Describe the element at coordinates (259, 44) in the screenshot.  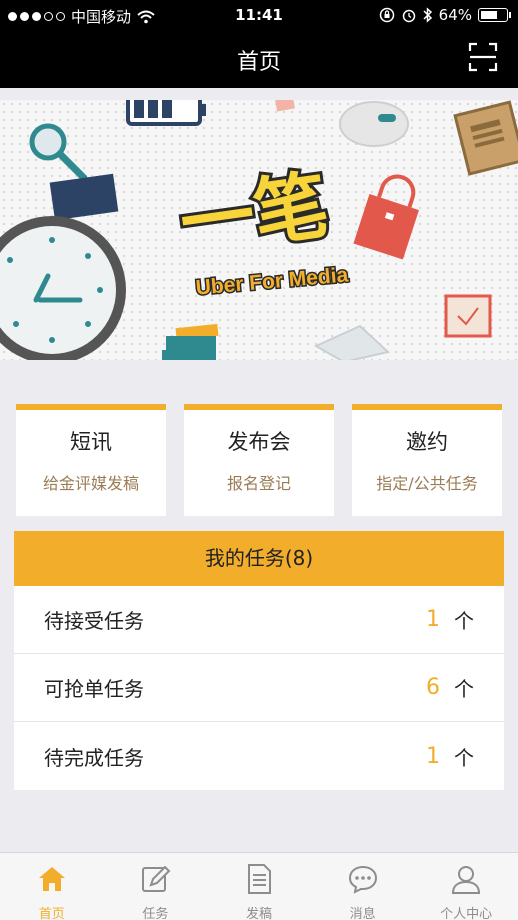
I see `top-bar: 中国移动 11:41 64% 首页` at that location.